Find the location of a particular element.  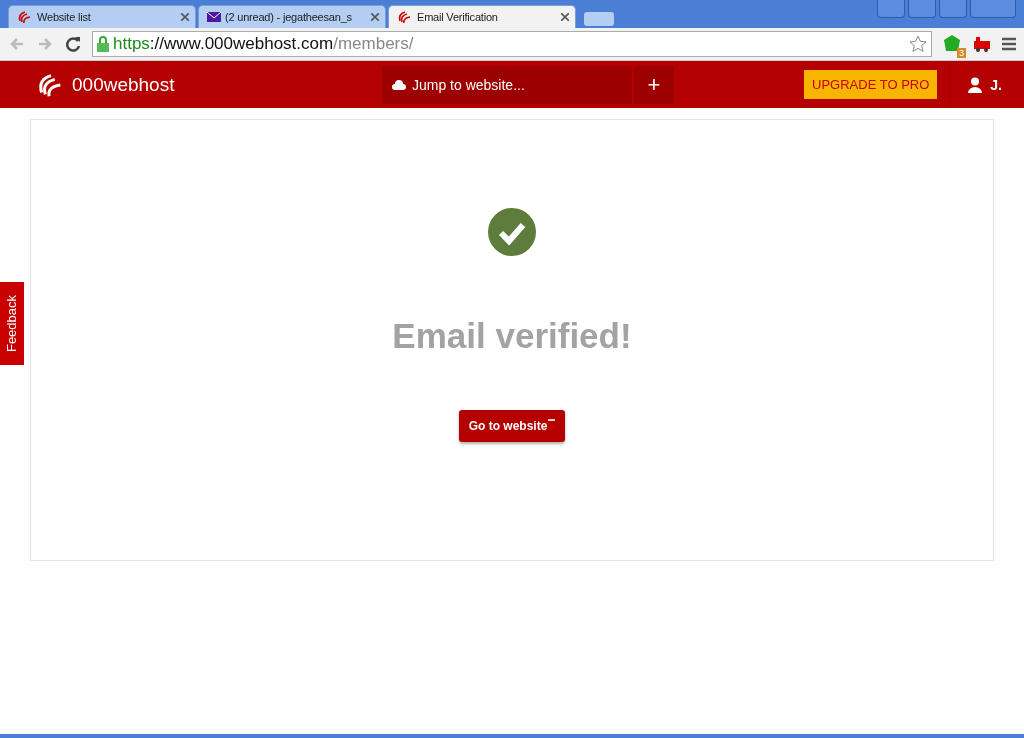

train-icon is located at coordinates (982, 44).